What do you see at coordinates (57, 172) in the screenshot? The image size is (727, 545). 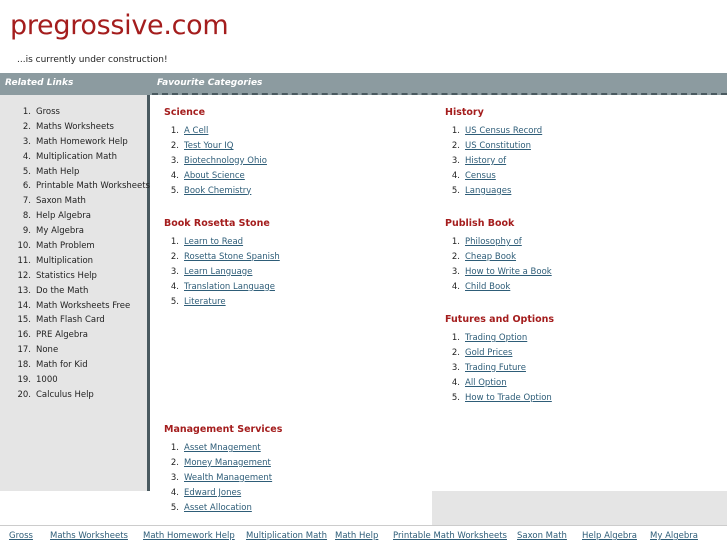 I see `related-link: Math Help` at bounding box center [57, 172].